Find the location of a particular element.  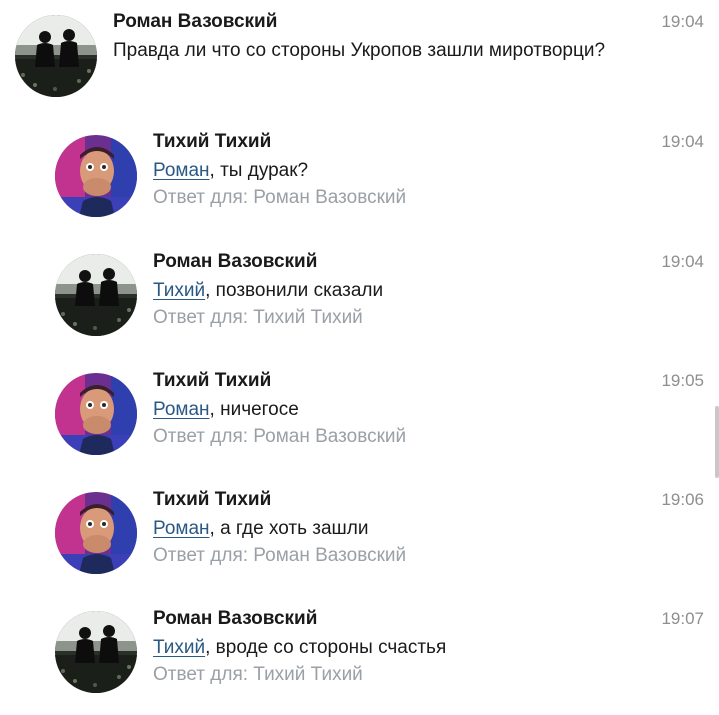

comment-text: Роман, ты дурак? is located at coordinates (230, 171).